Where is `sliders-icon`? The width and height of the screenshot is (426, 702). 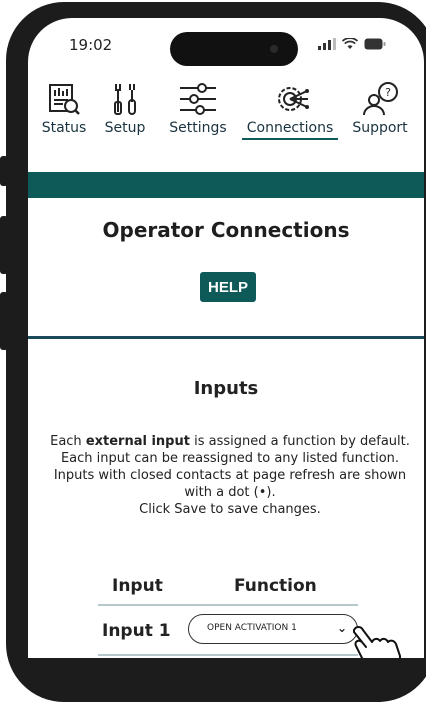 sliders-icon is located at coordinates (198, 99).